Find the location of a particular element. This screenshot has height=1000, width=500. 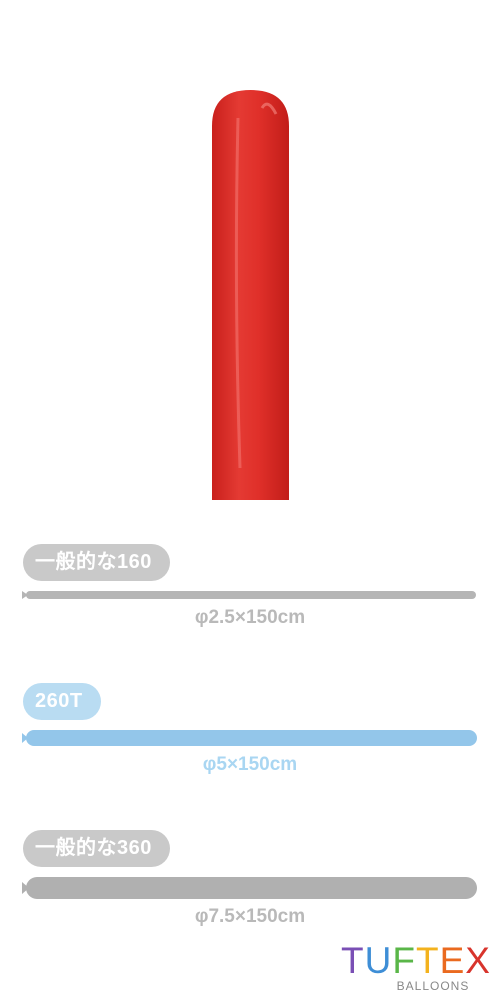

tuftex-balloons-logo: TUFTEX BALLOONS is located at coordinates (415, 966).